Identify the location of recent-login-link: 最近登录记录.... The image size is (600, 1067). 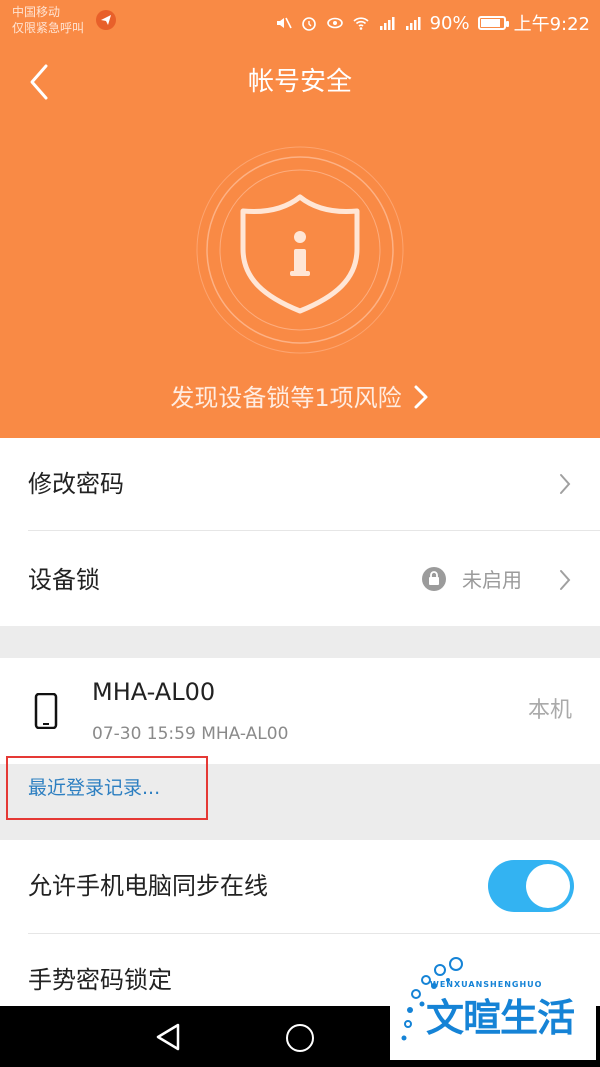
(94, 788).